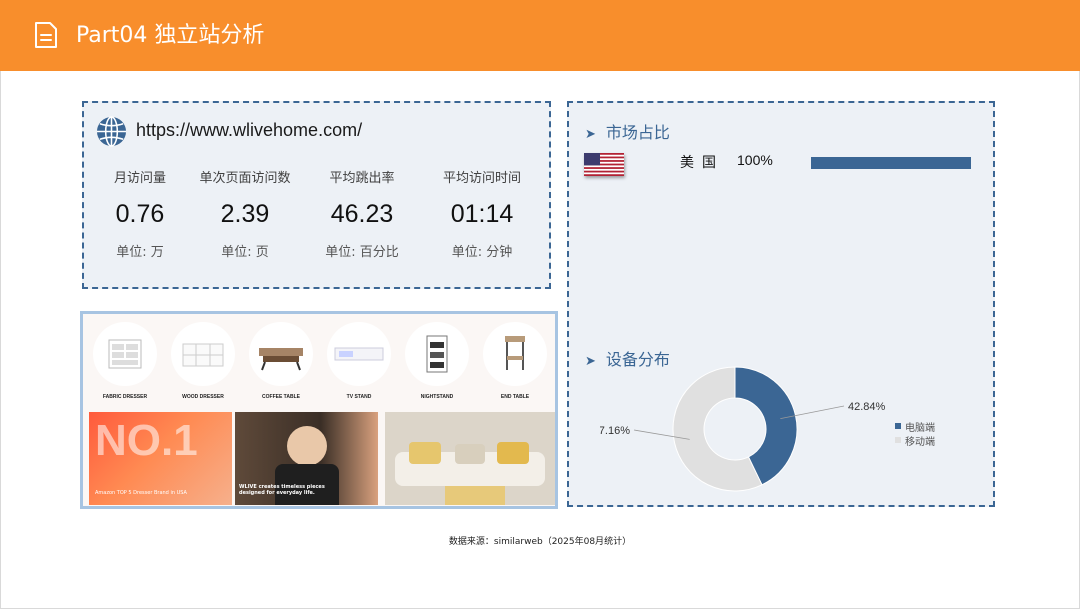 This screenshot has height=609, width=1080. Describe the element at coordinates (46, 35) in the screenshot. I see `document-icon` at that location.